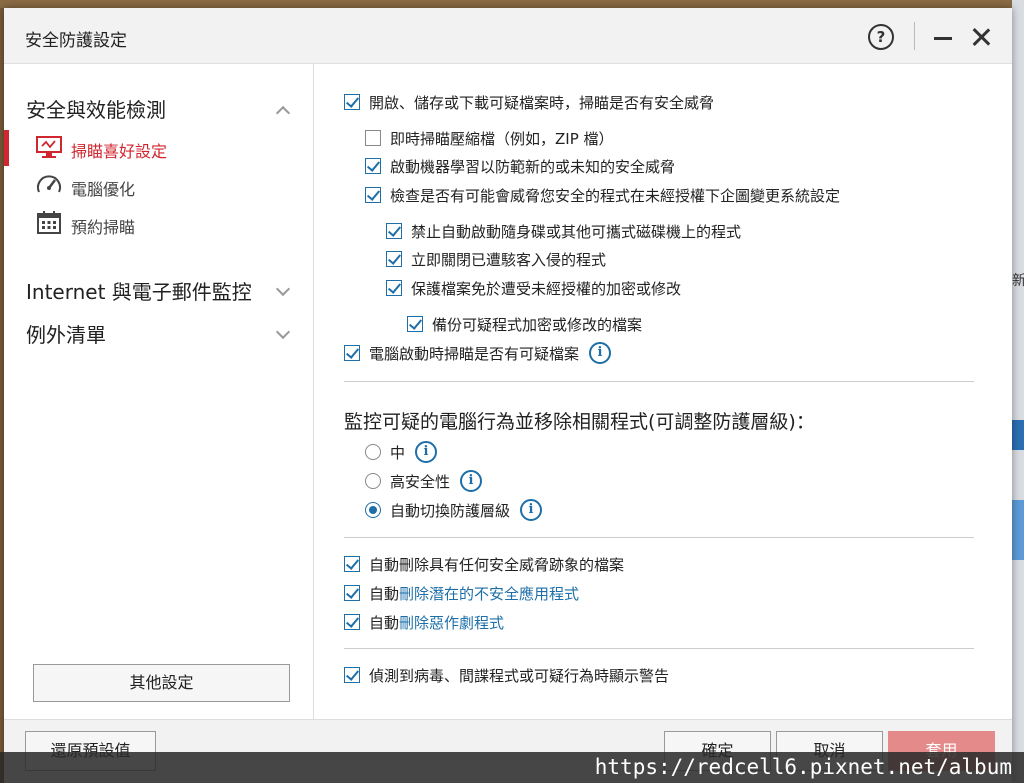  What do you see at coordinates (49, 184) in the screenshot?
I see `speedometer-icon` at bounding box center [49, 184].